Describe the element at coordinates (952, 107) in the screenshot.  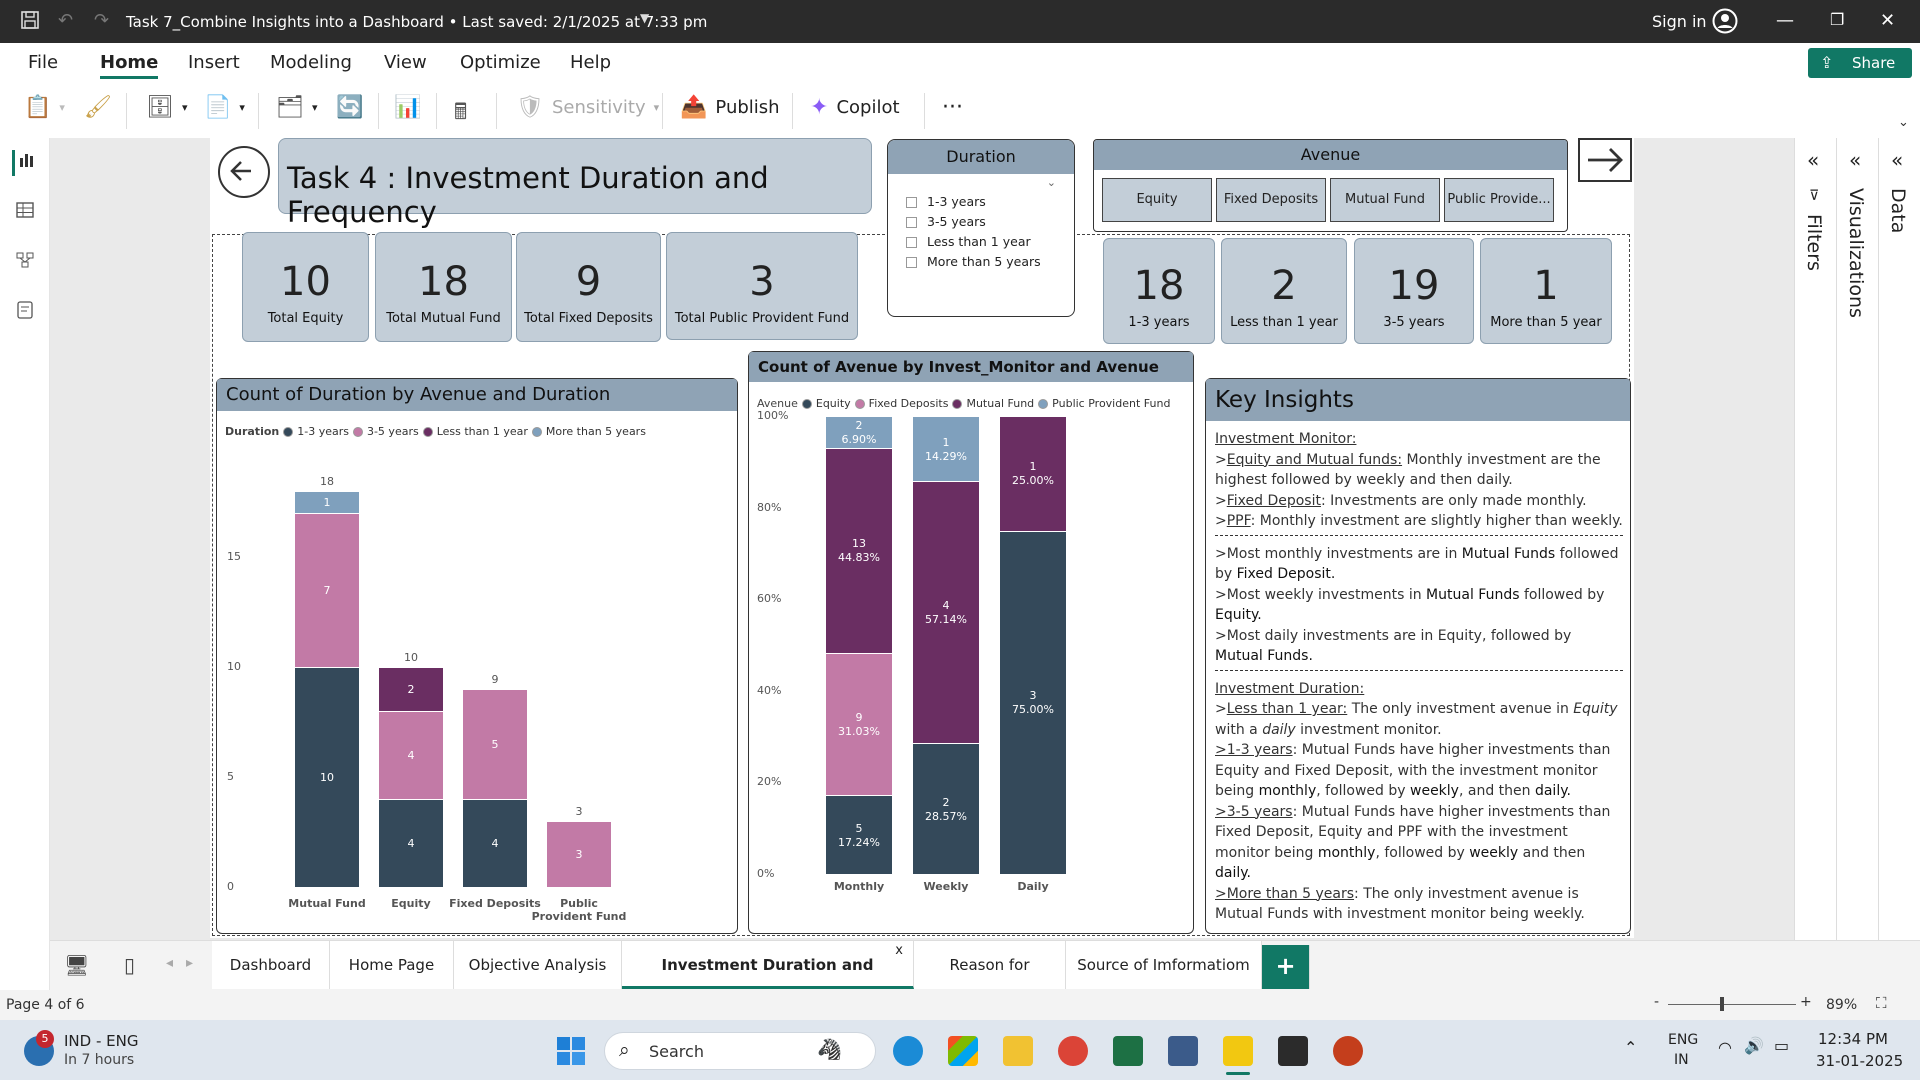
I see `more-options-button: ···` at that location.